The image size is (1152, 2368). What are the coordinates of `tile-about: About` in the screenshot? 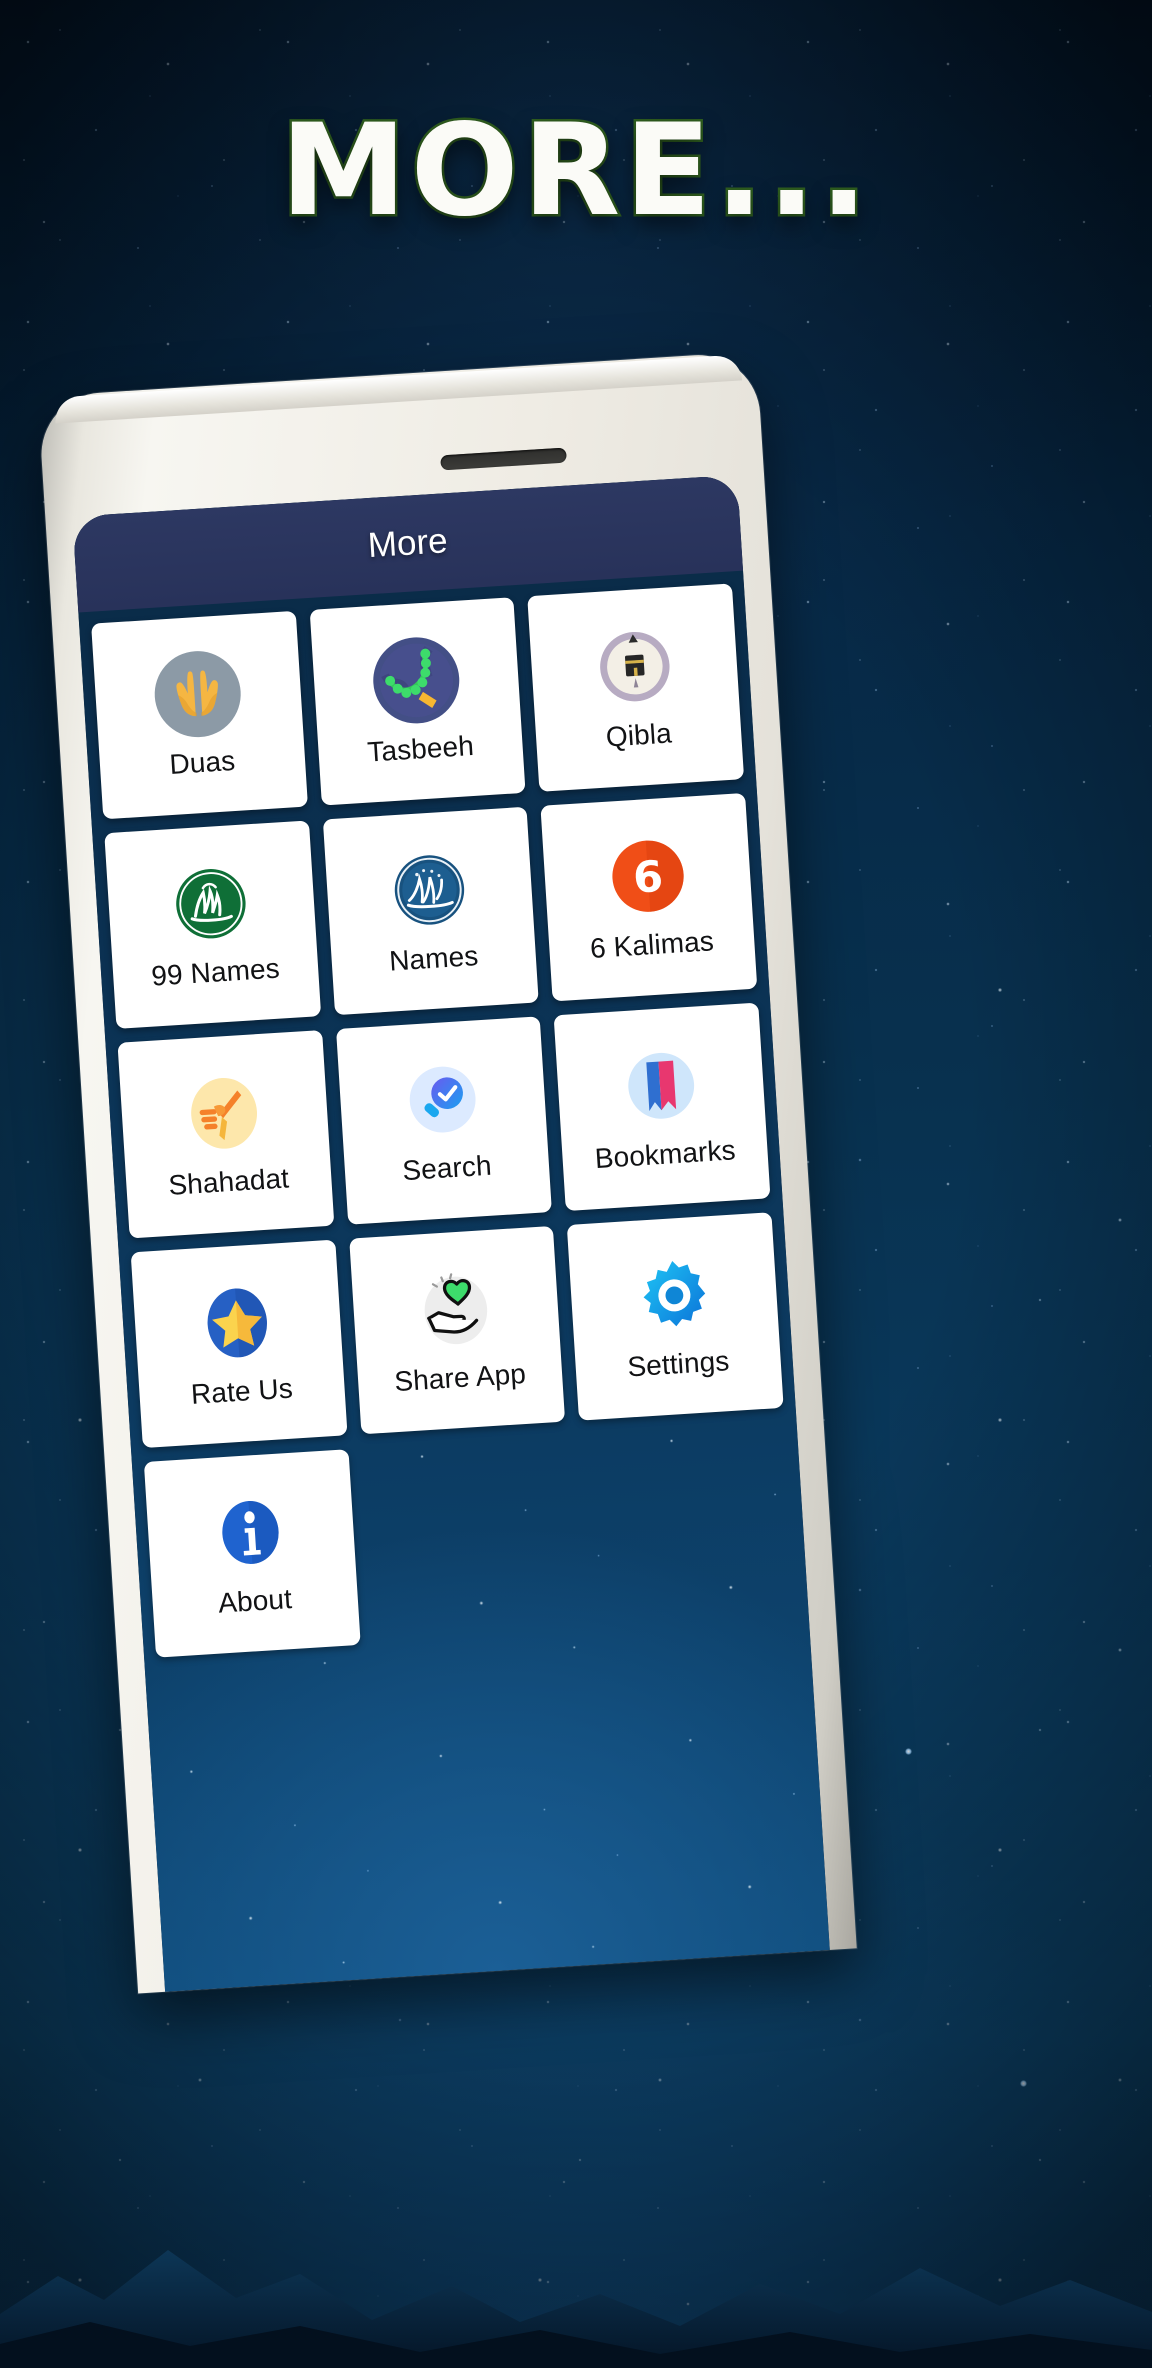 It's located at (252, 1553).